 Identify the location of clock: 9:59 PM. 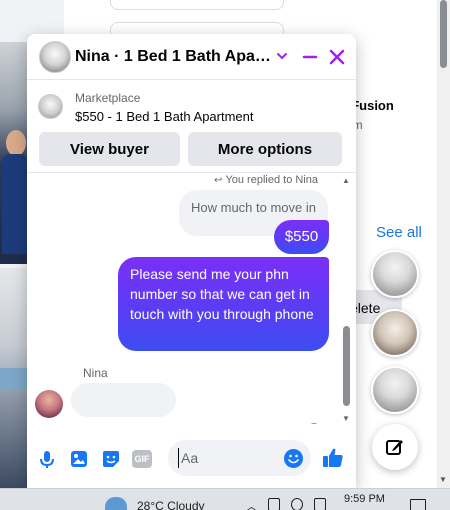
(364, 499).